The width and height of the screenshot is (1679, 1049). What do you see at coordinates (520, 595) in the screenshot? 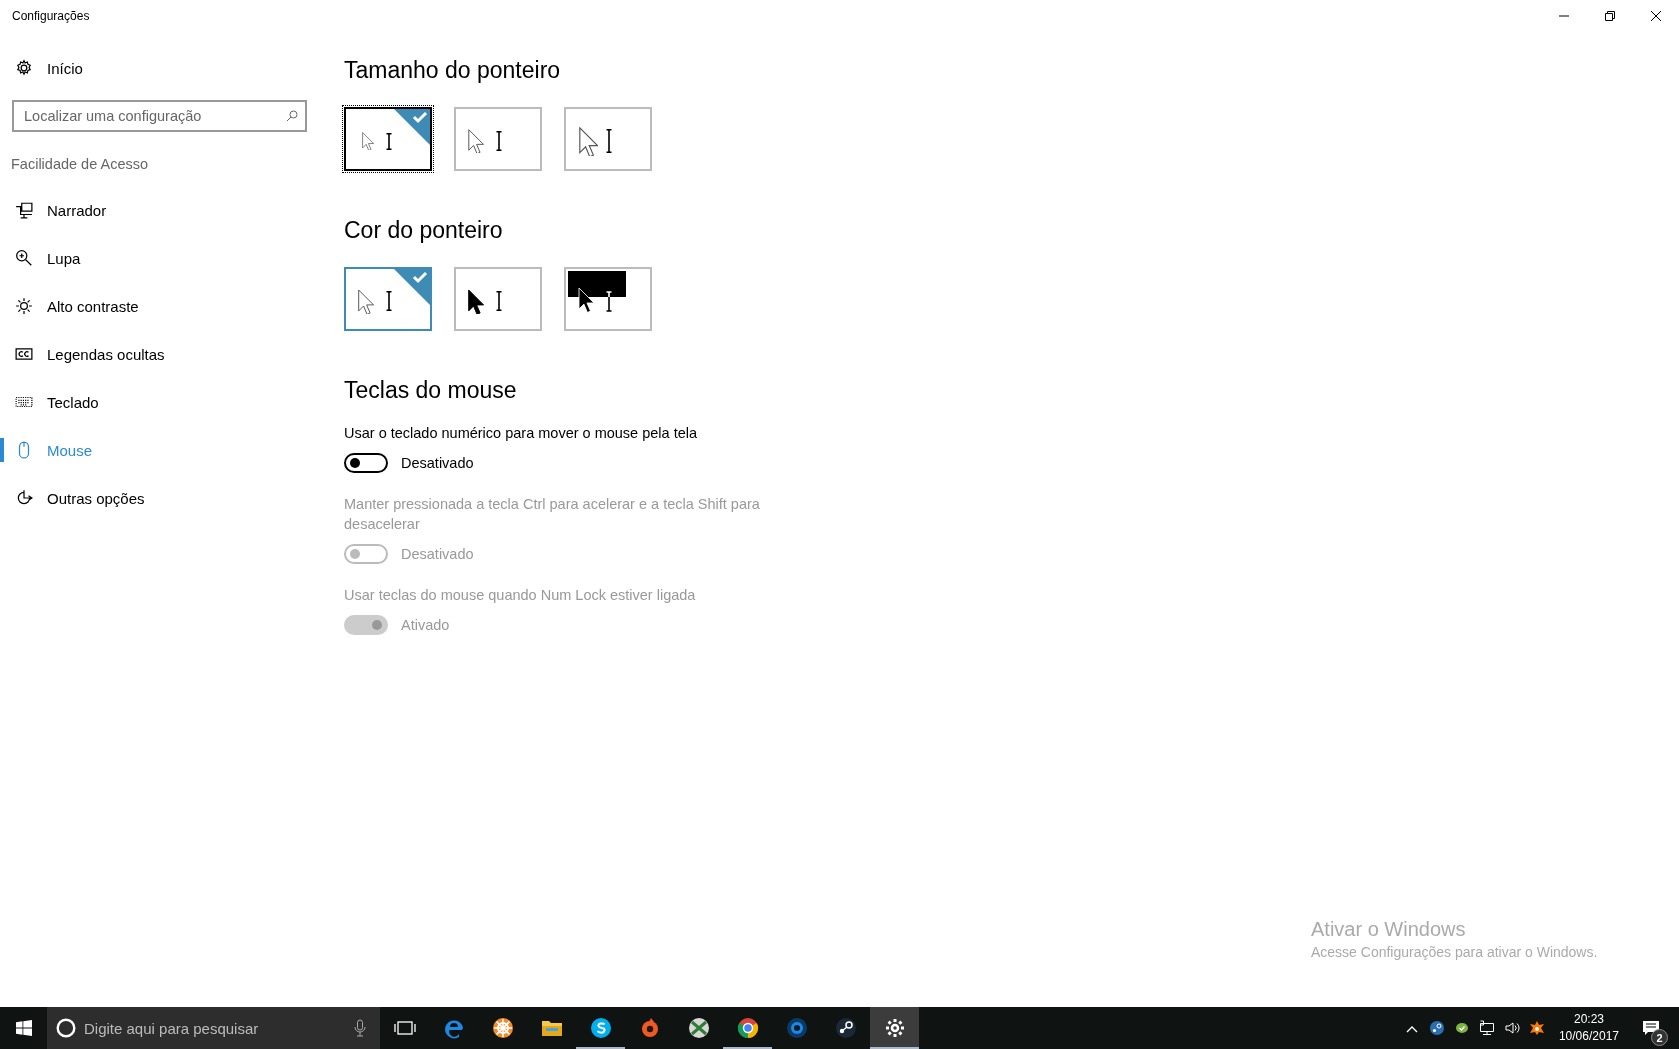
I see `setting-label: Usar teclas do mouse quando Num Lock estiver ligada` at bounding box center [520, 595].